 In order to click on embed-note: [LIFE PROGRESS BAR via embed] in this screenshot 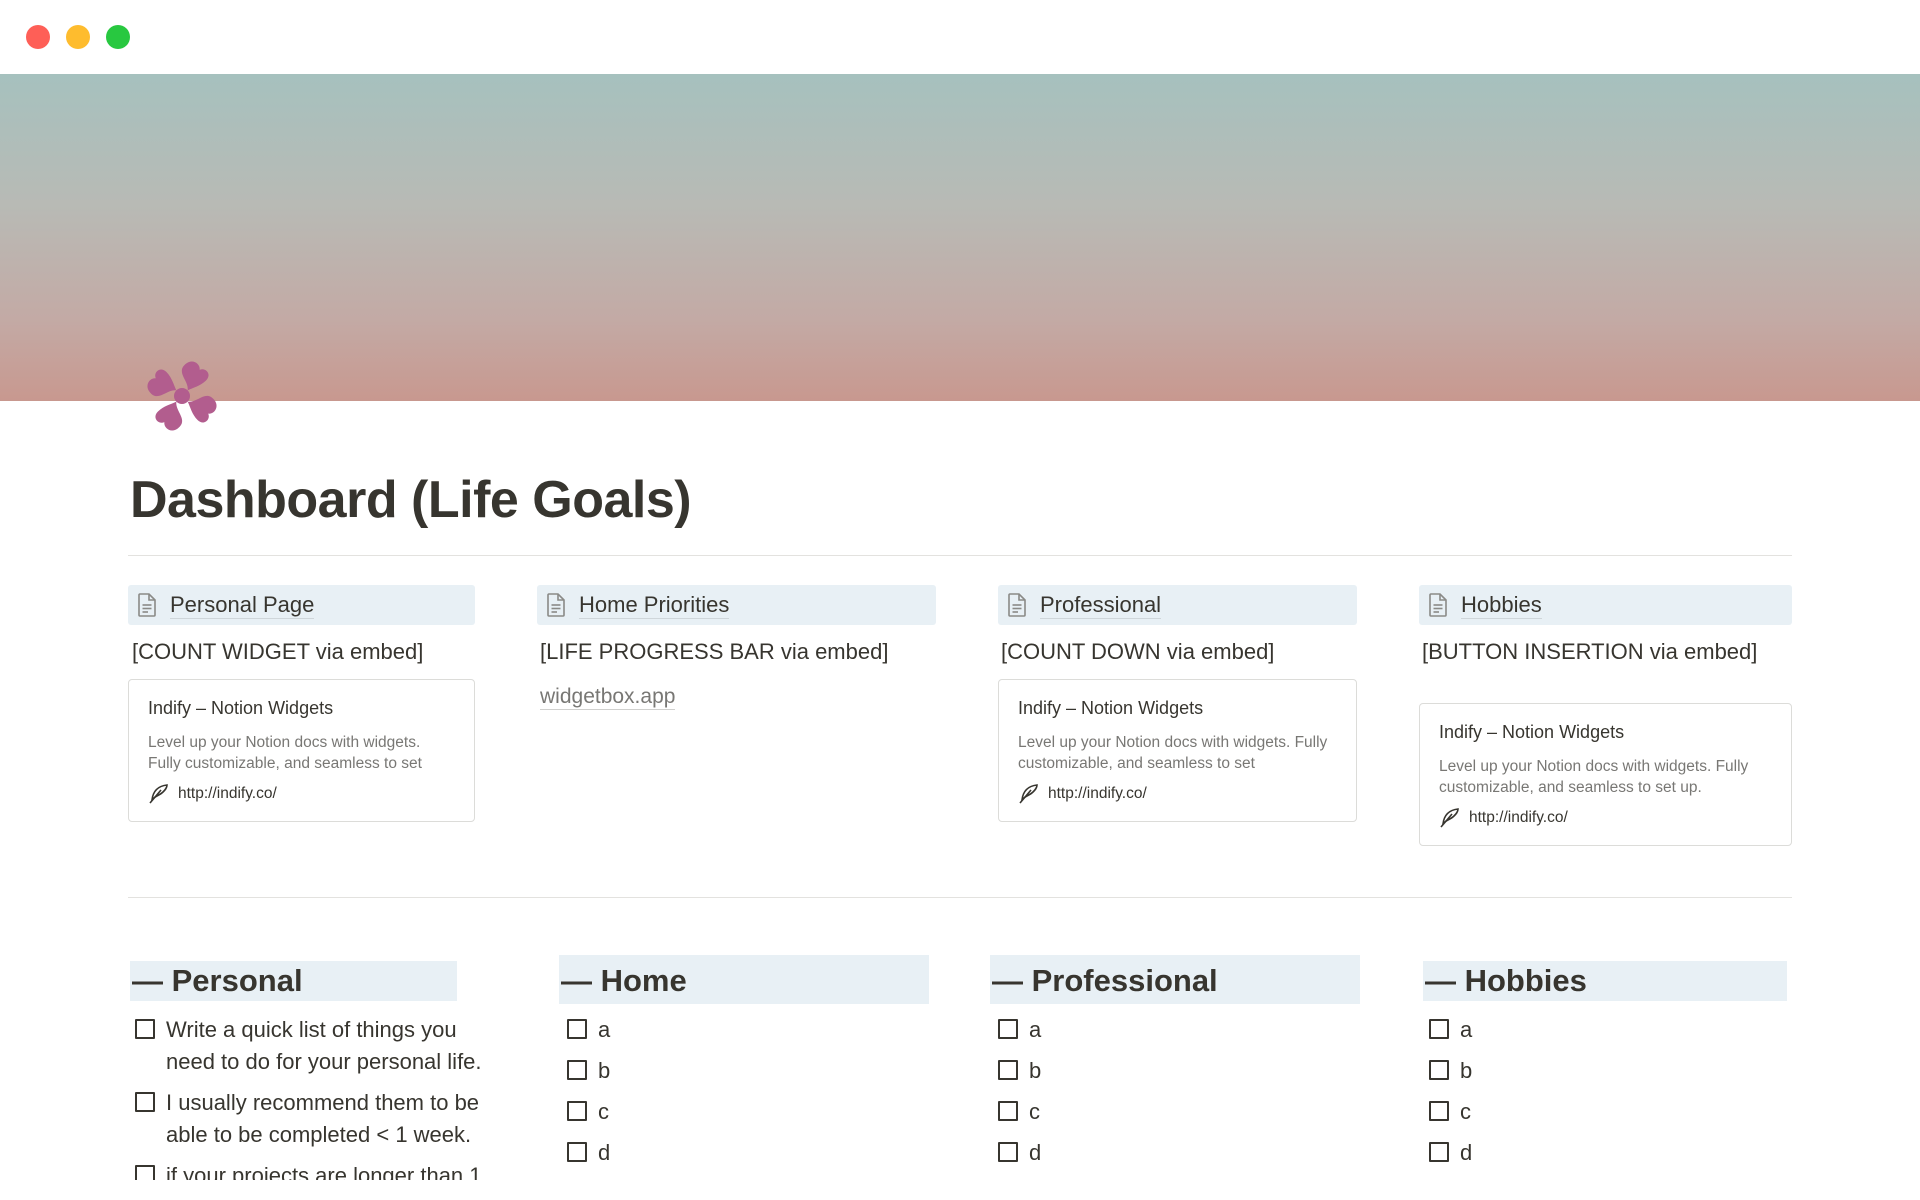, I will do `click(714, 651)`.